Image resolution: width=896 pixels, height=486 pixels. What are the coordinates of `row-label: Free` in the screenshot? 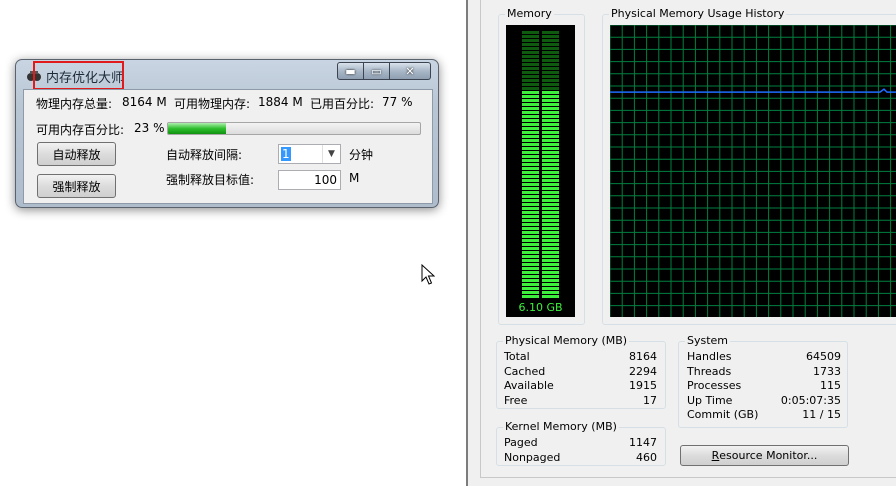 It's located at (516, 400).